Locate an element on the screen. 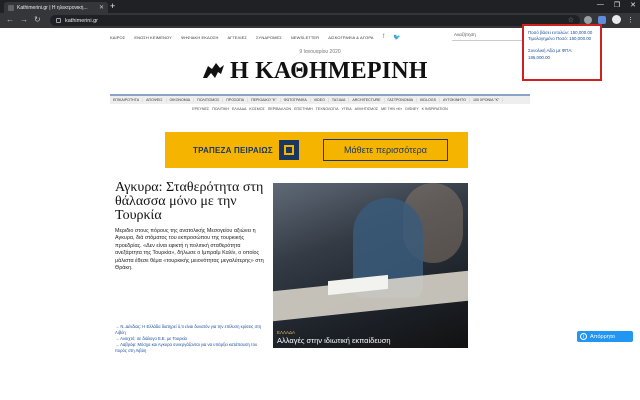 The image size is (640, 400). subnav-item: ΥΓΕΙΑ is located at coordinates (346, 111).